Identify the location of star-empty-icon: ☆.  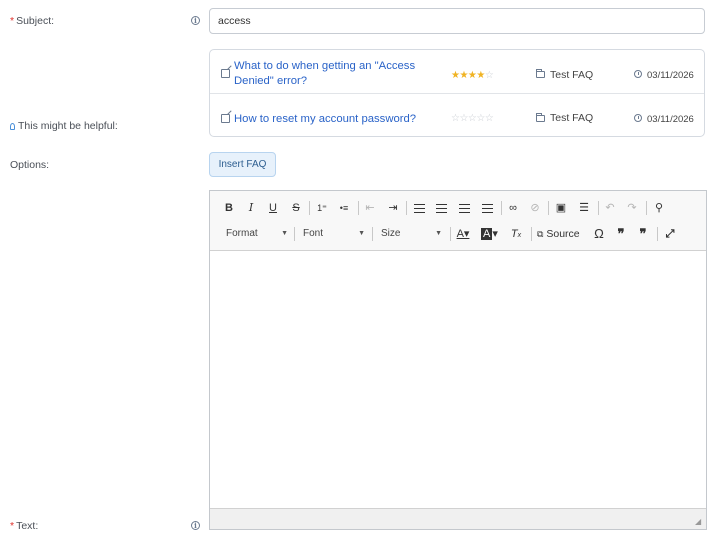
(489, 75).